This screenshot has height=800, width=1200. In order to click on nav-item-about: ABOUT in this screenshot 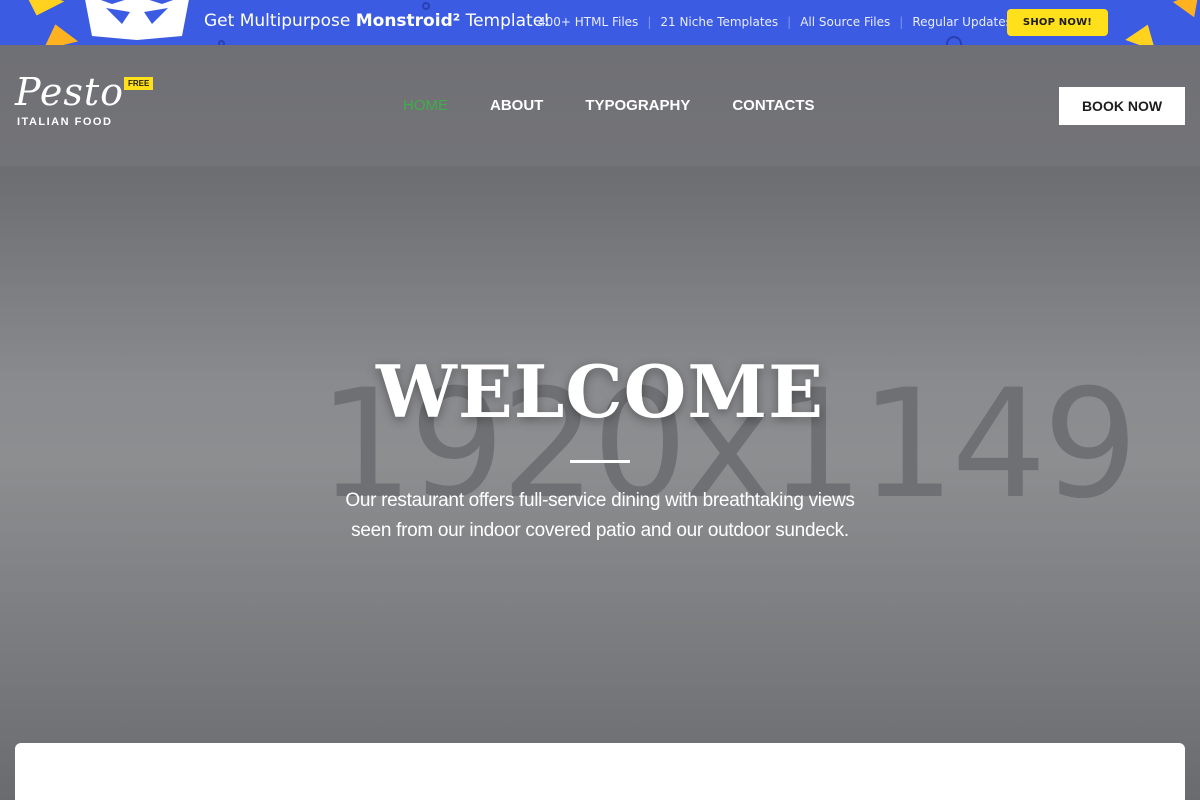, I will do `click(516, 105)`.